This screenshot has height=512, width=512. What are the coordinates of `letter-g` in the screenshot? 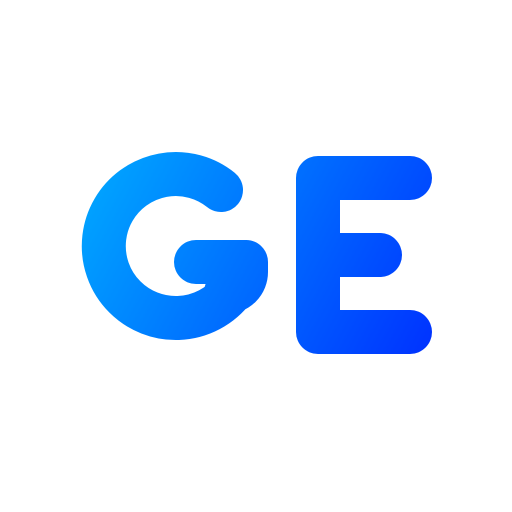 It's located at (174, 246).